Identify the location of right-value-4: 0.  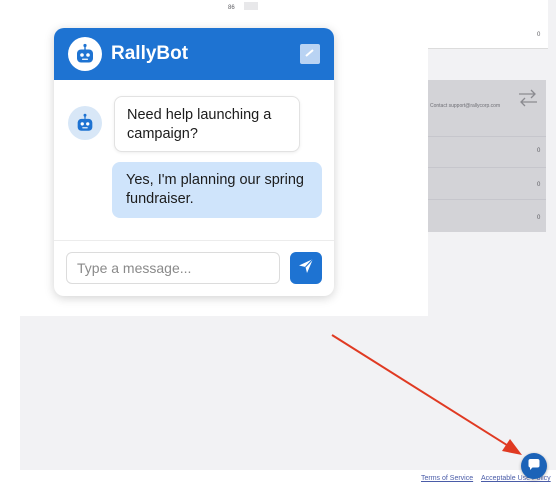
(539, 218).